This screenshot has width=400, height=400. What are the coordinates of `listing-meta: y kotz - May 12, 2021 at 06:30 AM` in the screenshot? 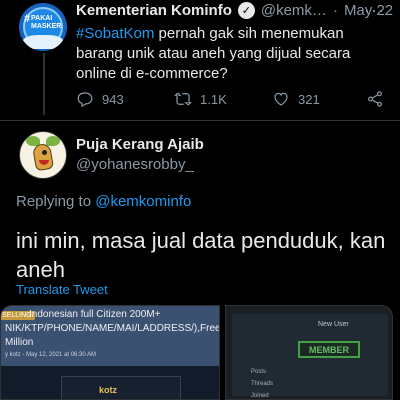 It's located at (51, 355).